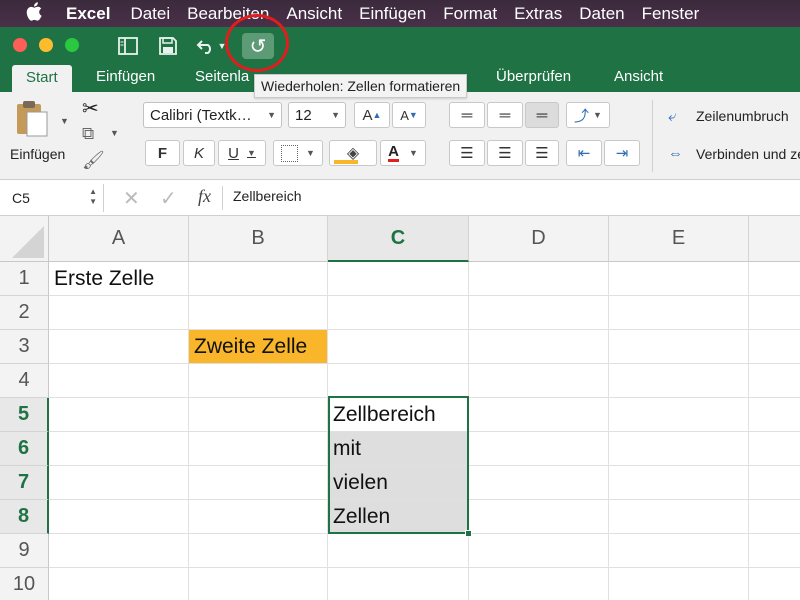 The width and height of the screenshot is (800, 600). What do you see at coordinates (212, 115) in the screenshot?
I see `font-name-select: Calibri (Textk… ▼` at bounding box center [212, 115].